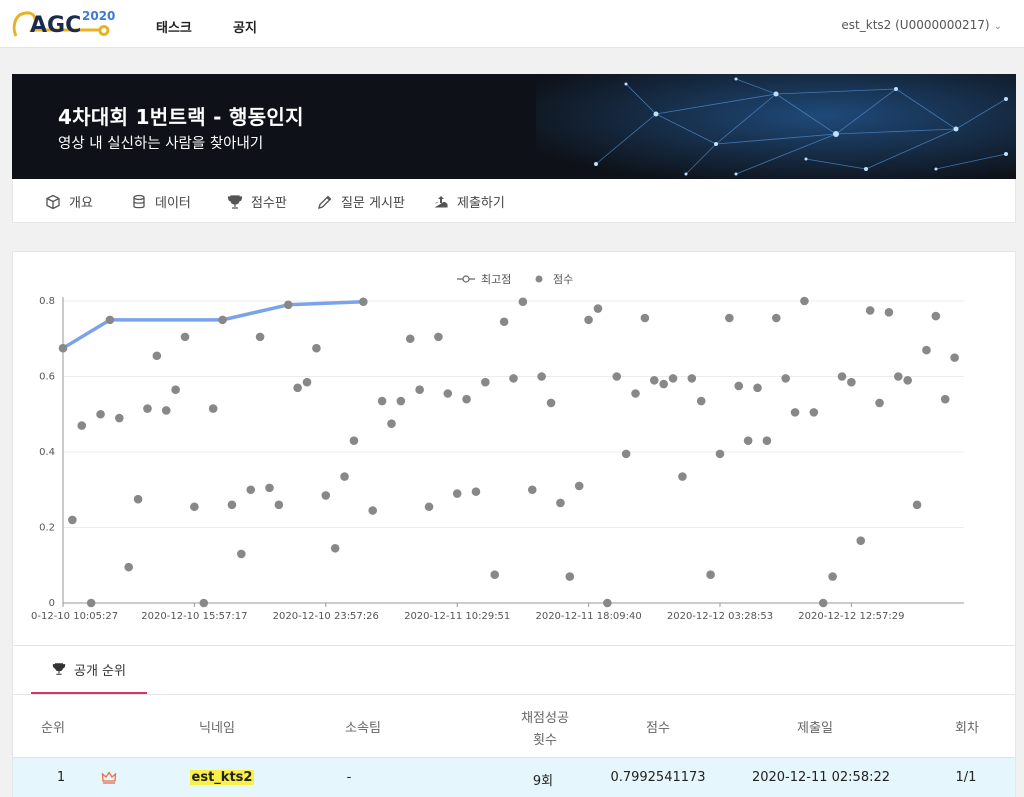 Image resolution: width=1024 pixels, height=797 pixels. I want to click on upload-icon, so click(441, 202).